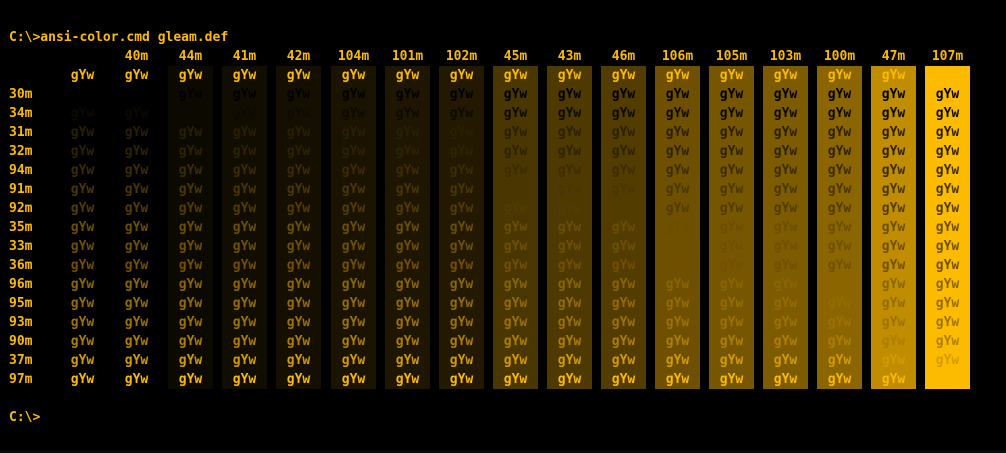  I want to click on row-header: 91m, so click(21, 189).